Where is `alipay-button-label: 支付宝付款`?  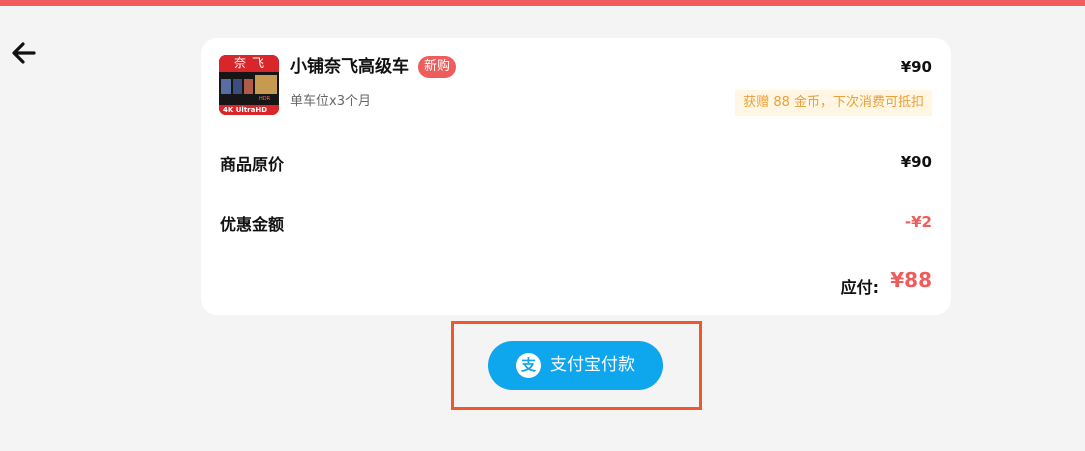 alipay-button-label: 支付宝付款 is located at coordinates (592, 364).